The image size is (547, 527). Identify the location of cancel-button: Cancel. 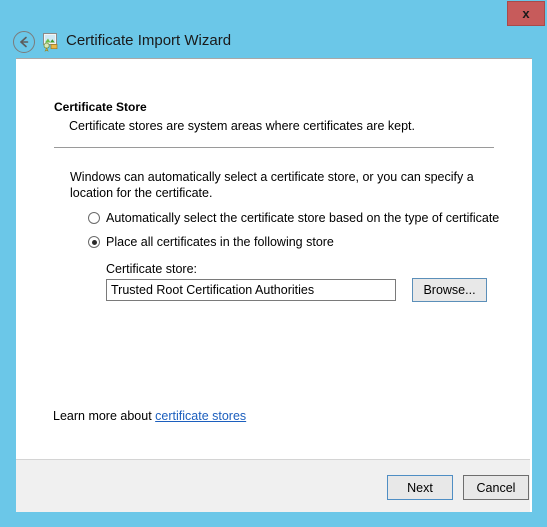
(496, 487).